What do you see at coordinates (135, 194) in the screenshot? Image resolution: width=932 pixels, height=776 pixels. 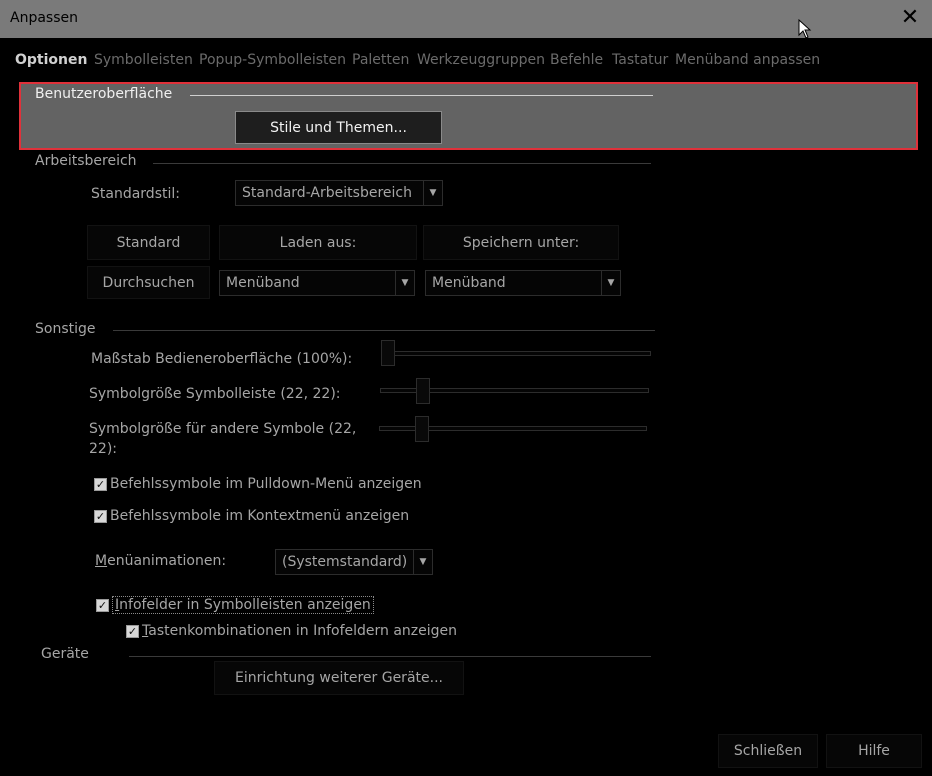 I see `default-style-label: Standardstil:` at bounding box center [135, 194].